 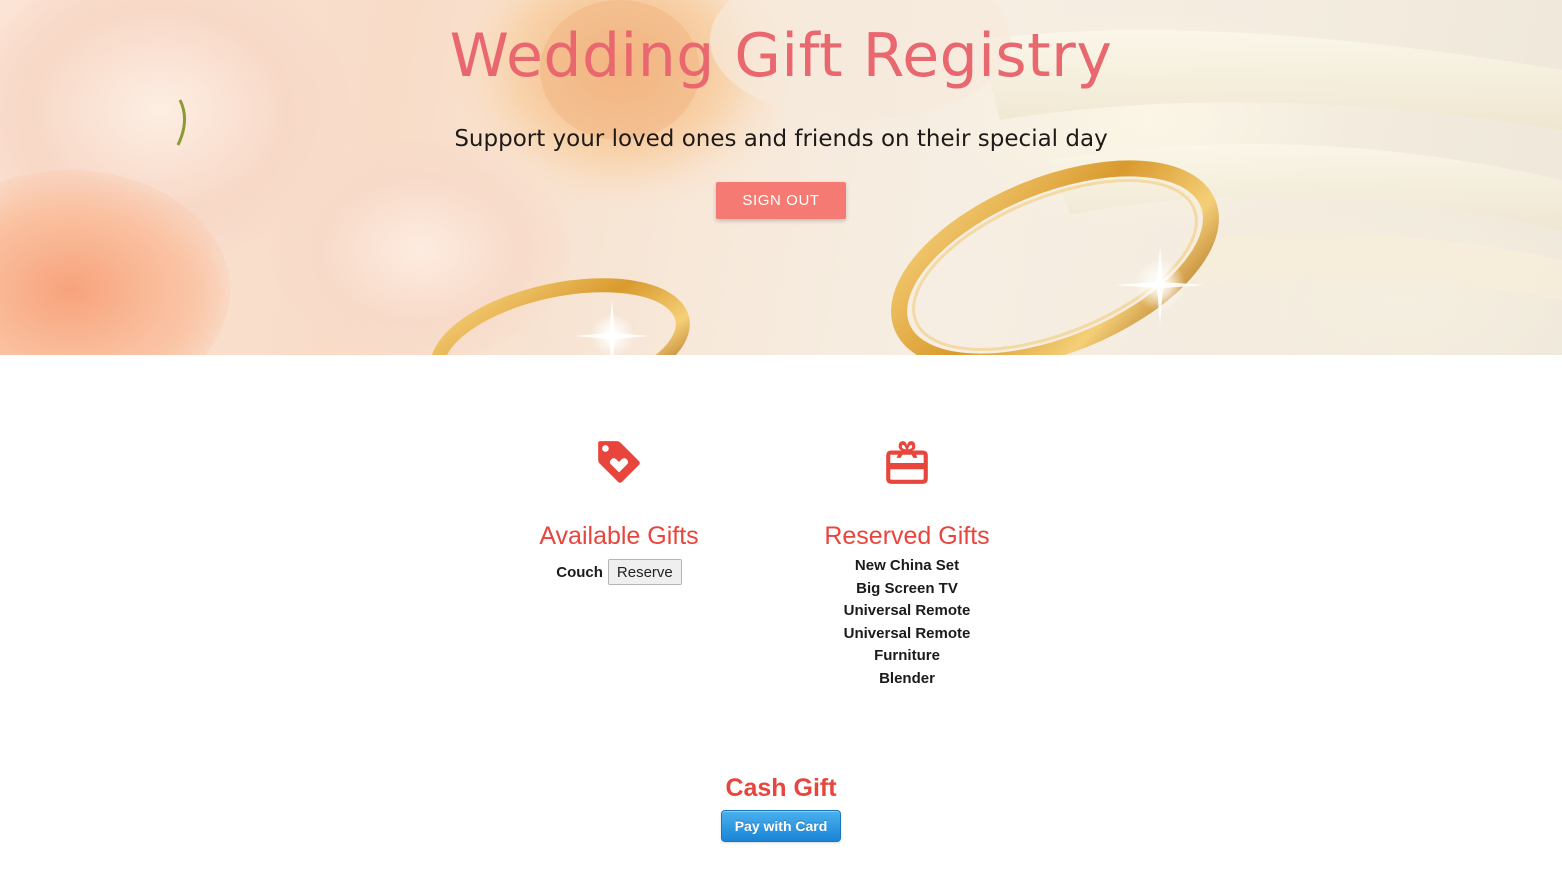 What do you see at coordinates (781, 826) in the screenshot?
I see `pay-with-card-button: Pay with Card` at bounding box center [781, 826].